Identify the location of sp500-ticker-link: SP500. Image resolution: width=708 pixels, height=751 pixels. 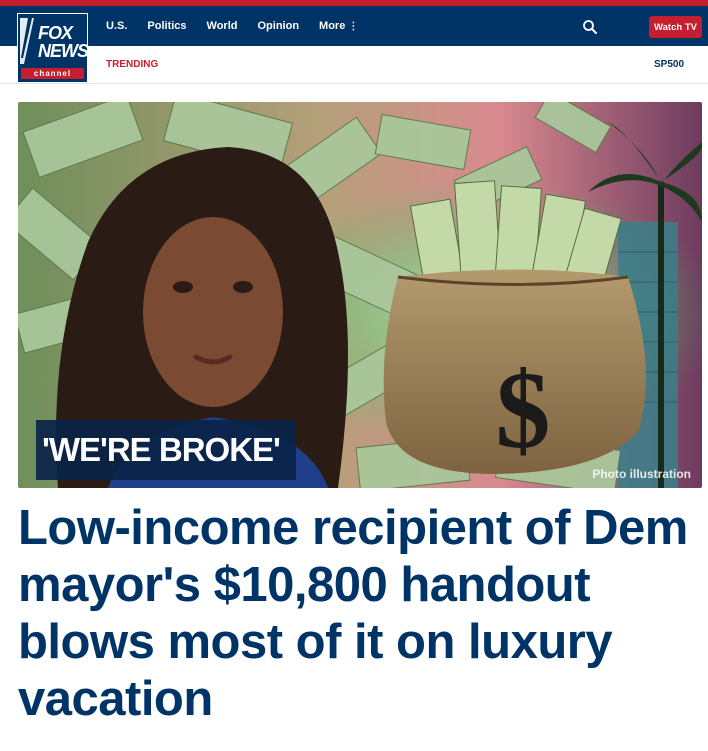
(669, 64).